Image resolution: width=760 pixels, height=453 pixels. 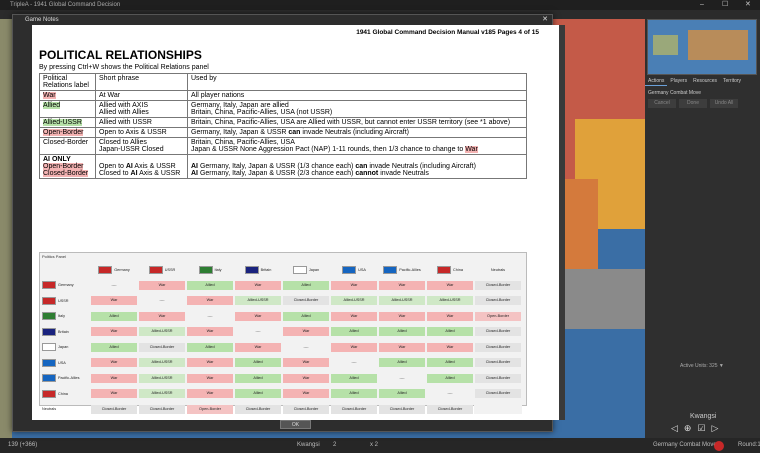 What do you see at coordinates (656, 81) in the screenshot?
I see `tab-actions: Actions` at bounding box center [656, 81].